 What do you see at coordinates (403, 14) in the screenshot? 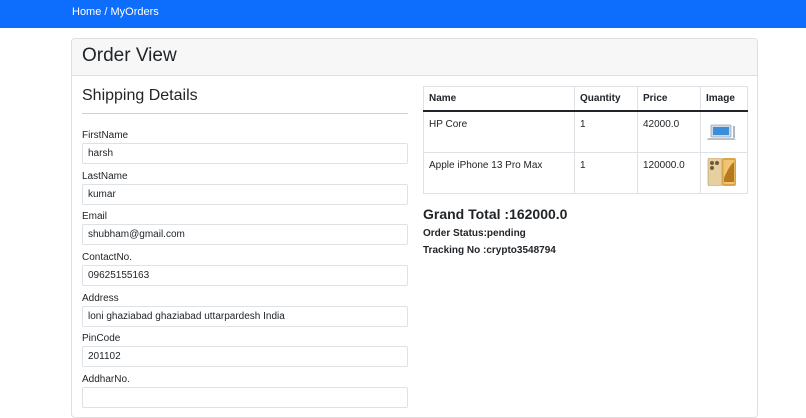
I see `top-navbar: Home / MyOrders` at bounding box center [403, 14].